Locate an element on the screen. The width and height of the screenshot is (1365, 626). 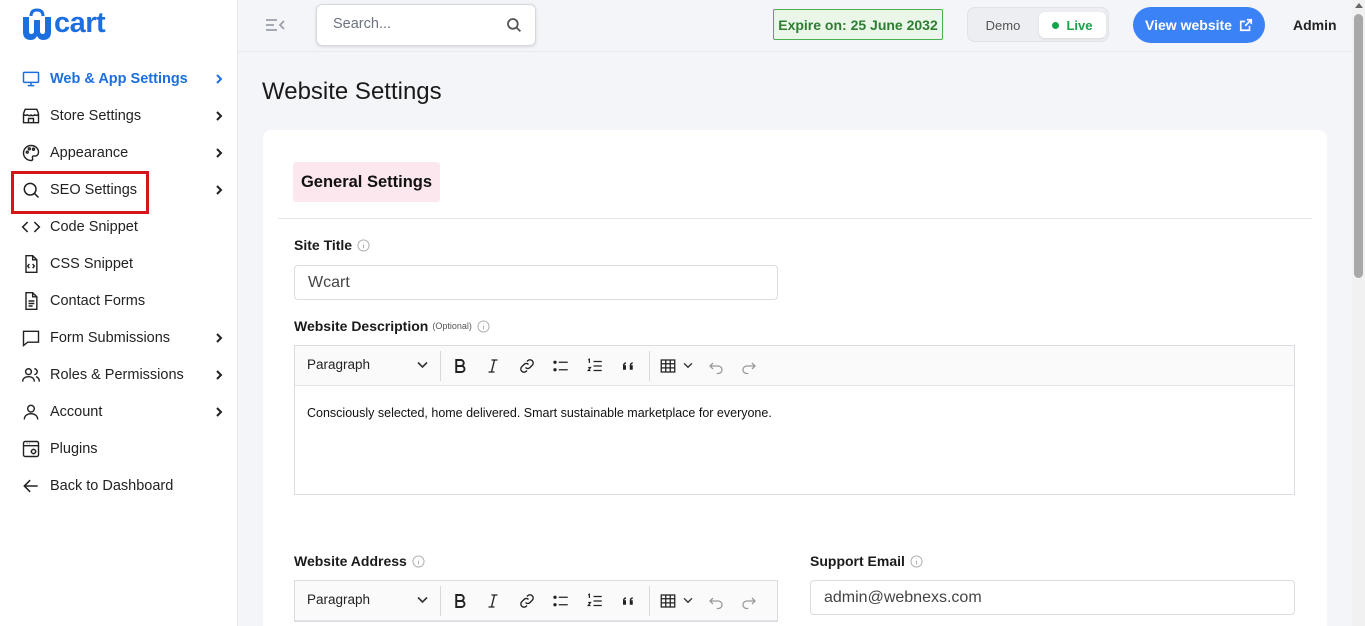
tab-general-settings: General Settings is located at coordinates (366, 182).